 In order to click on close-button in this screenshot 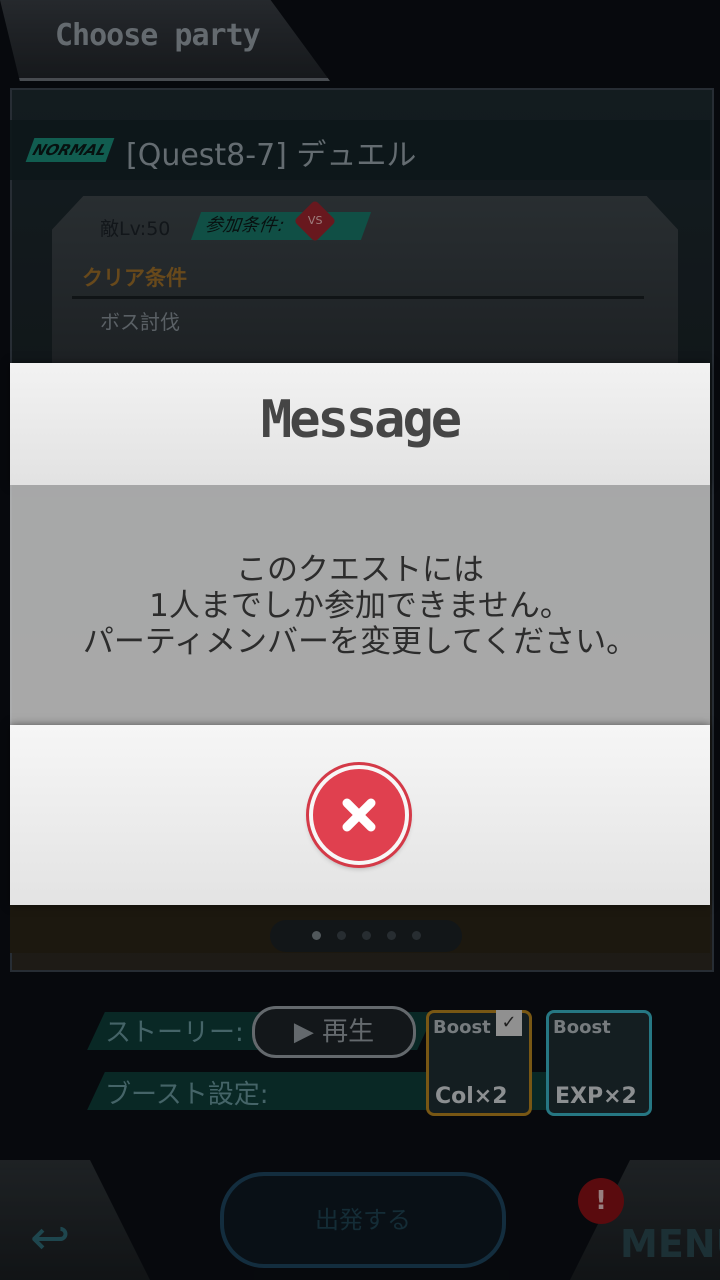, I will do `click(359, 815)`.